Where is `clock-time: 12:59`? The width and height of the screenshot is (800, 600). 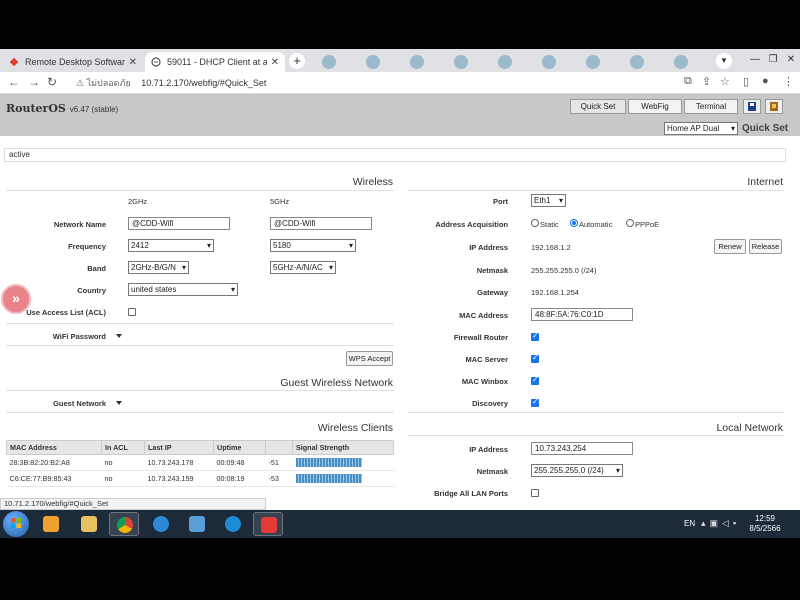 clock-time: 12:59 is located at coordinates (765, 518).